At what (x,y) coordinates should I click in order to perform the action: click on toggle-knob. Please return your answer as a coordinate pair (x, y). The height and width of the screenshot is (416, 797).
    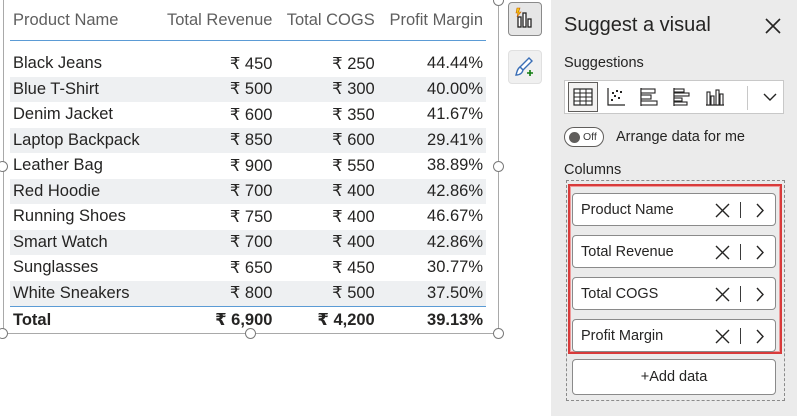
    Looking at the image, I should click on (574, 137).